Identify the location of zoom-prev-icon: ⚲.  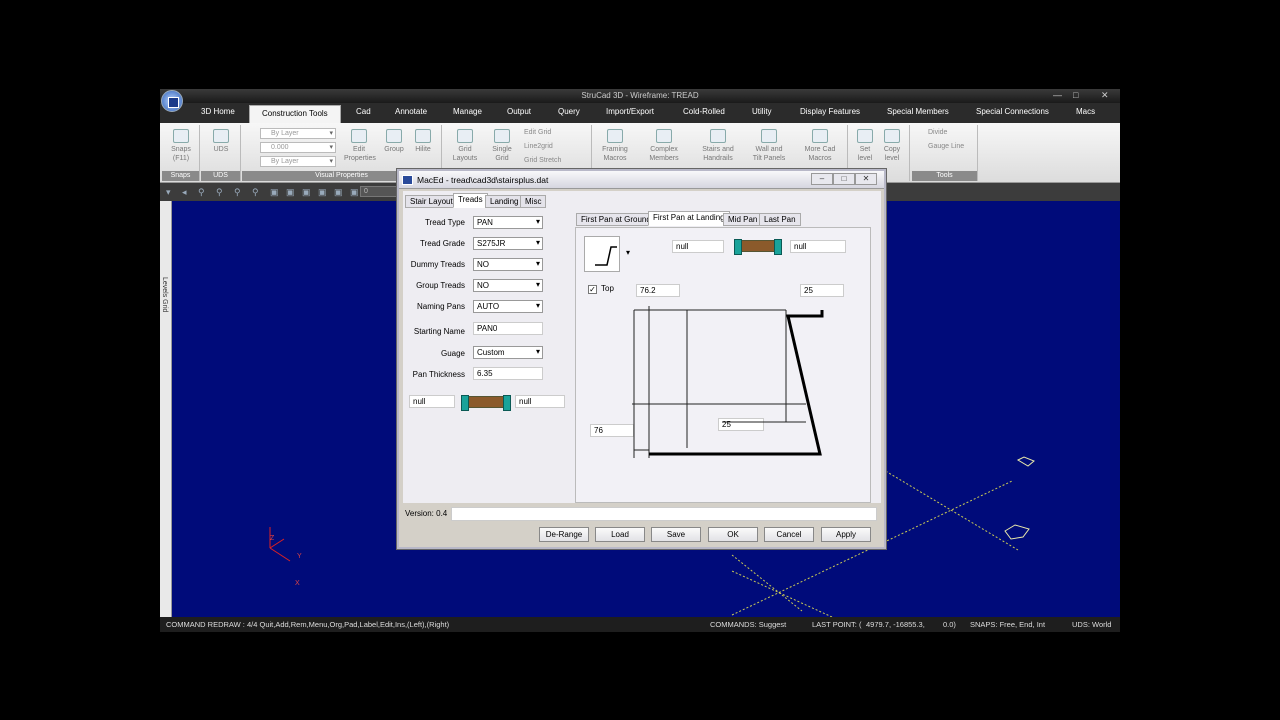
(239, 192).